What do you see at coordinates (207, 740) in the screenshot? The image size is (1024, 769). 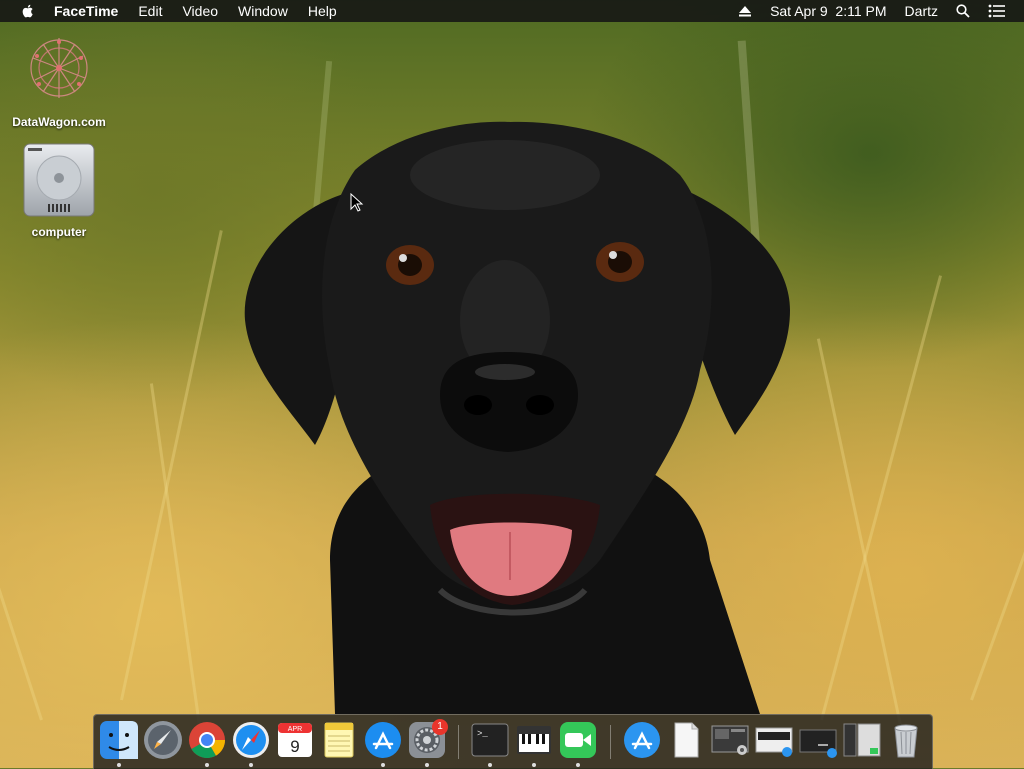 I see `chrome-icon` at bounding box center [207, 740].